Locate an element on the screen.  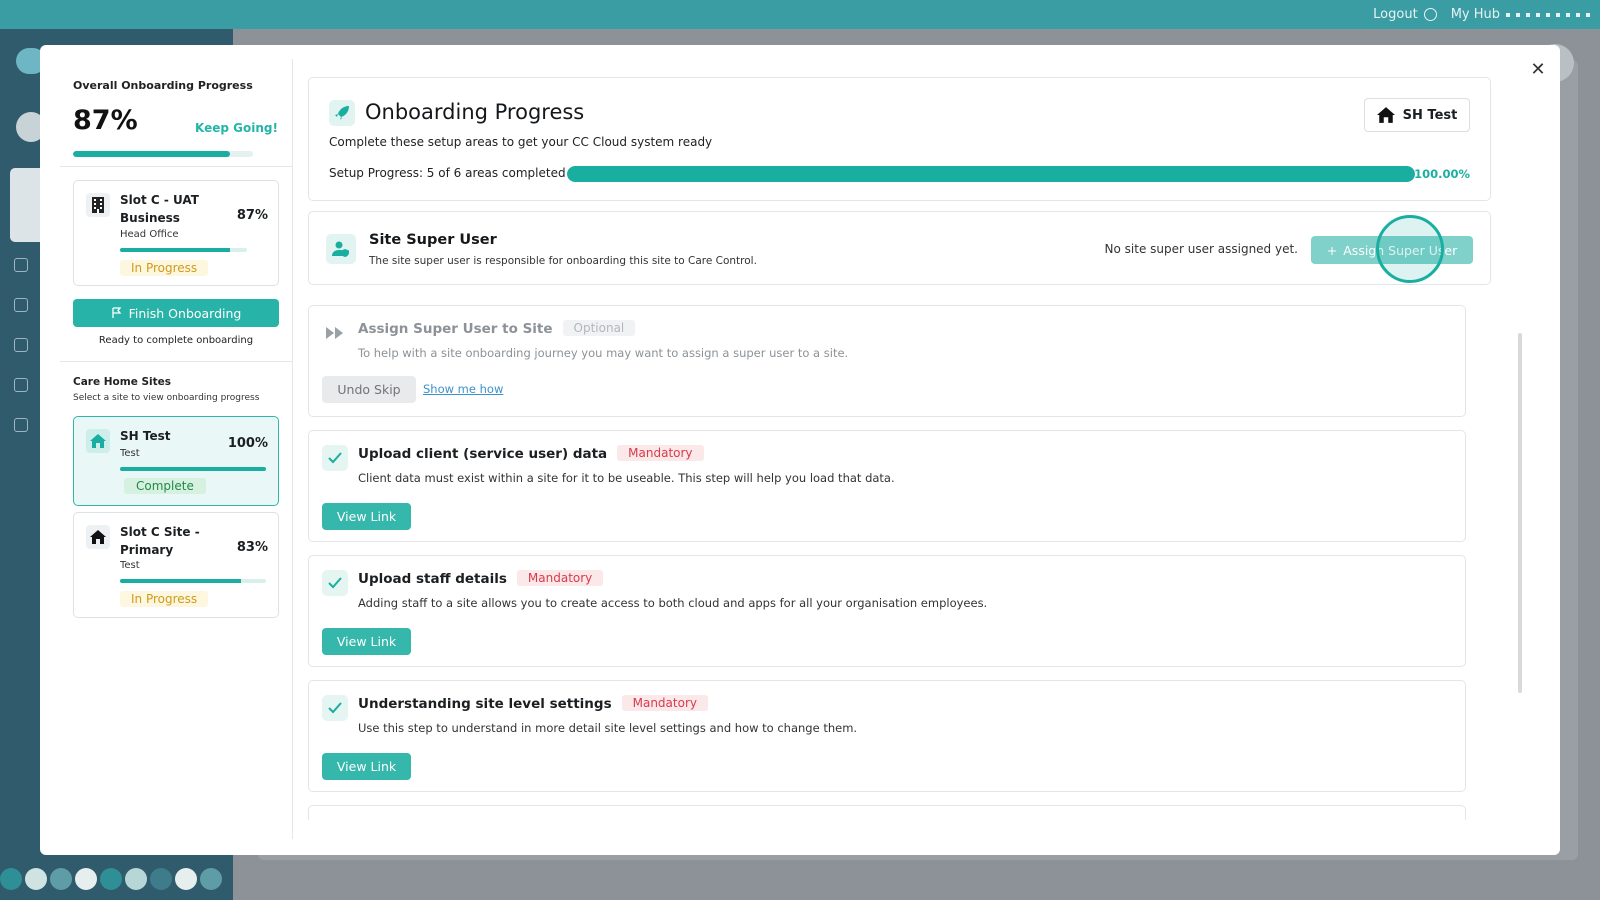
finish-onboarding-label: Finish Onboarding is located at coordinates (185, 313).